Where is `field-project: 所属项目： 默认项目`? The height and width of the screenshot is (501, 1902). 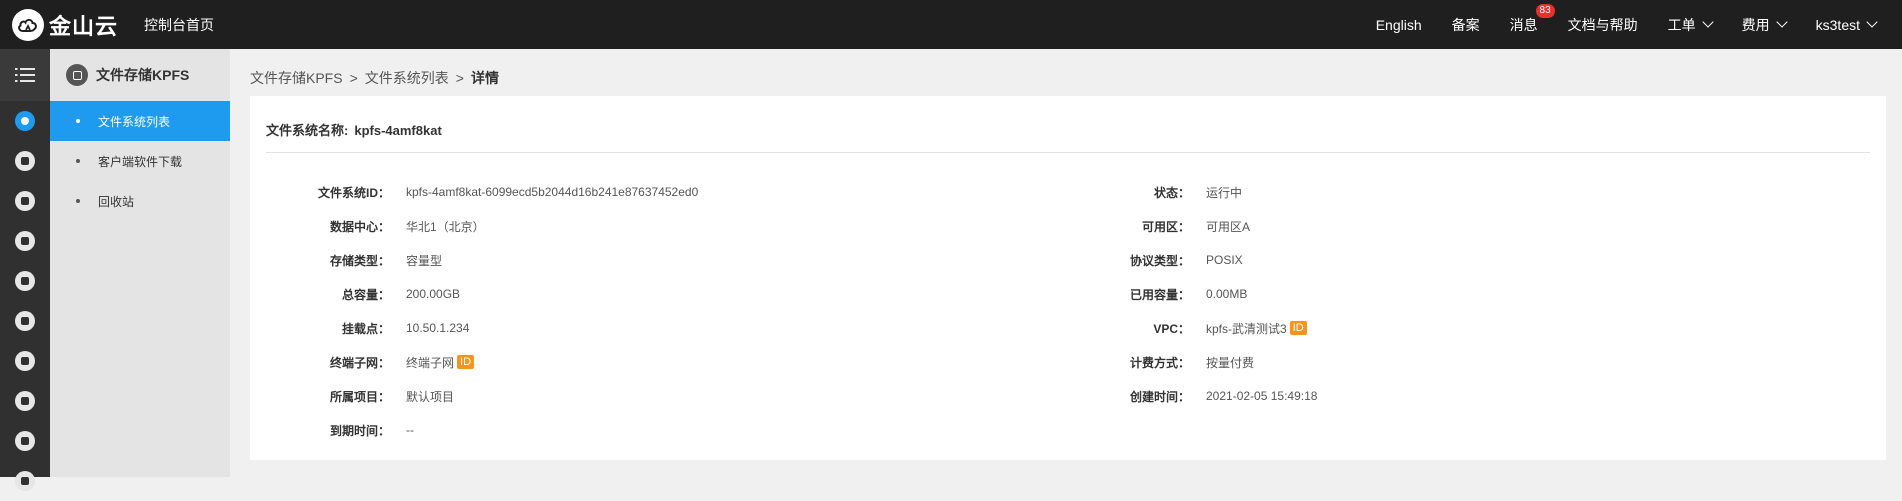
field-project: 所属项目： 默认项目 is located at coordinates (364, 396).